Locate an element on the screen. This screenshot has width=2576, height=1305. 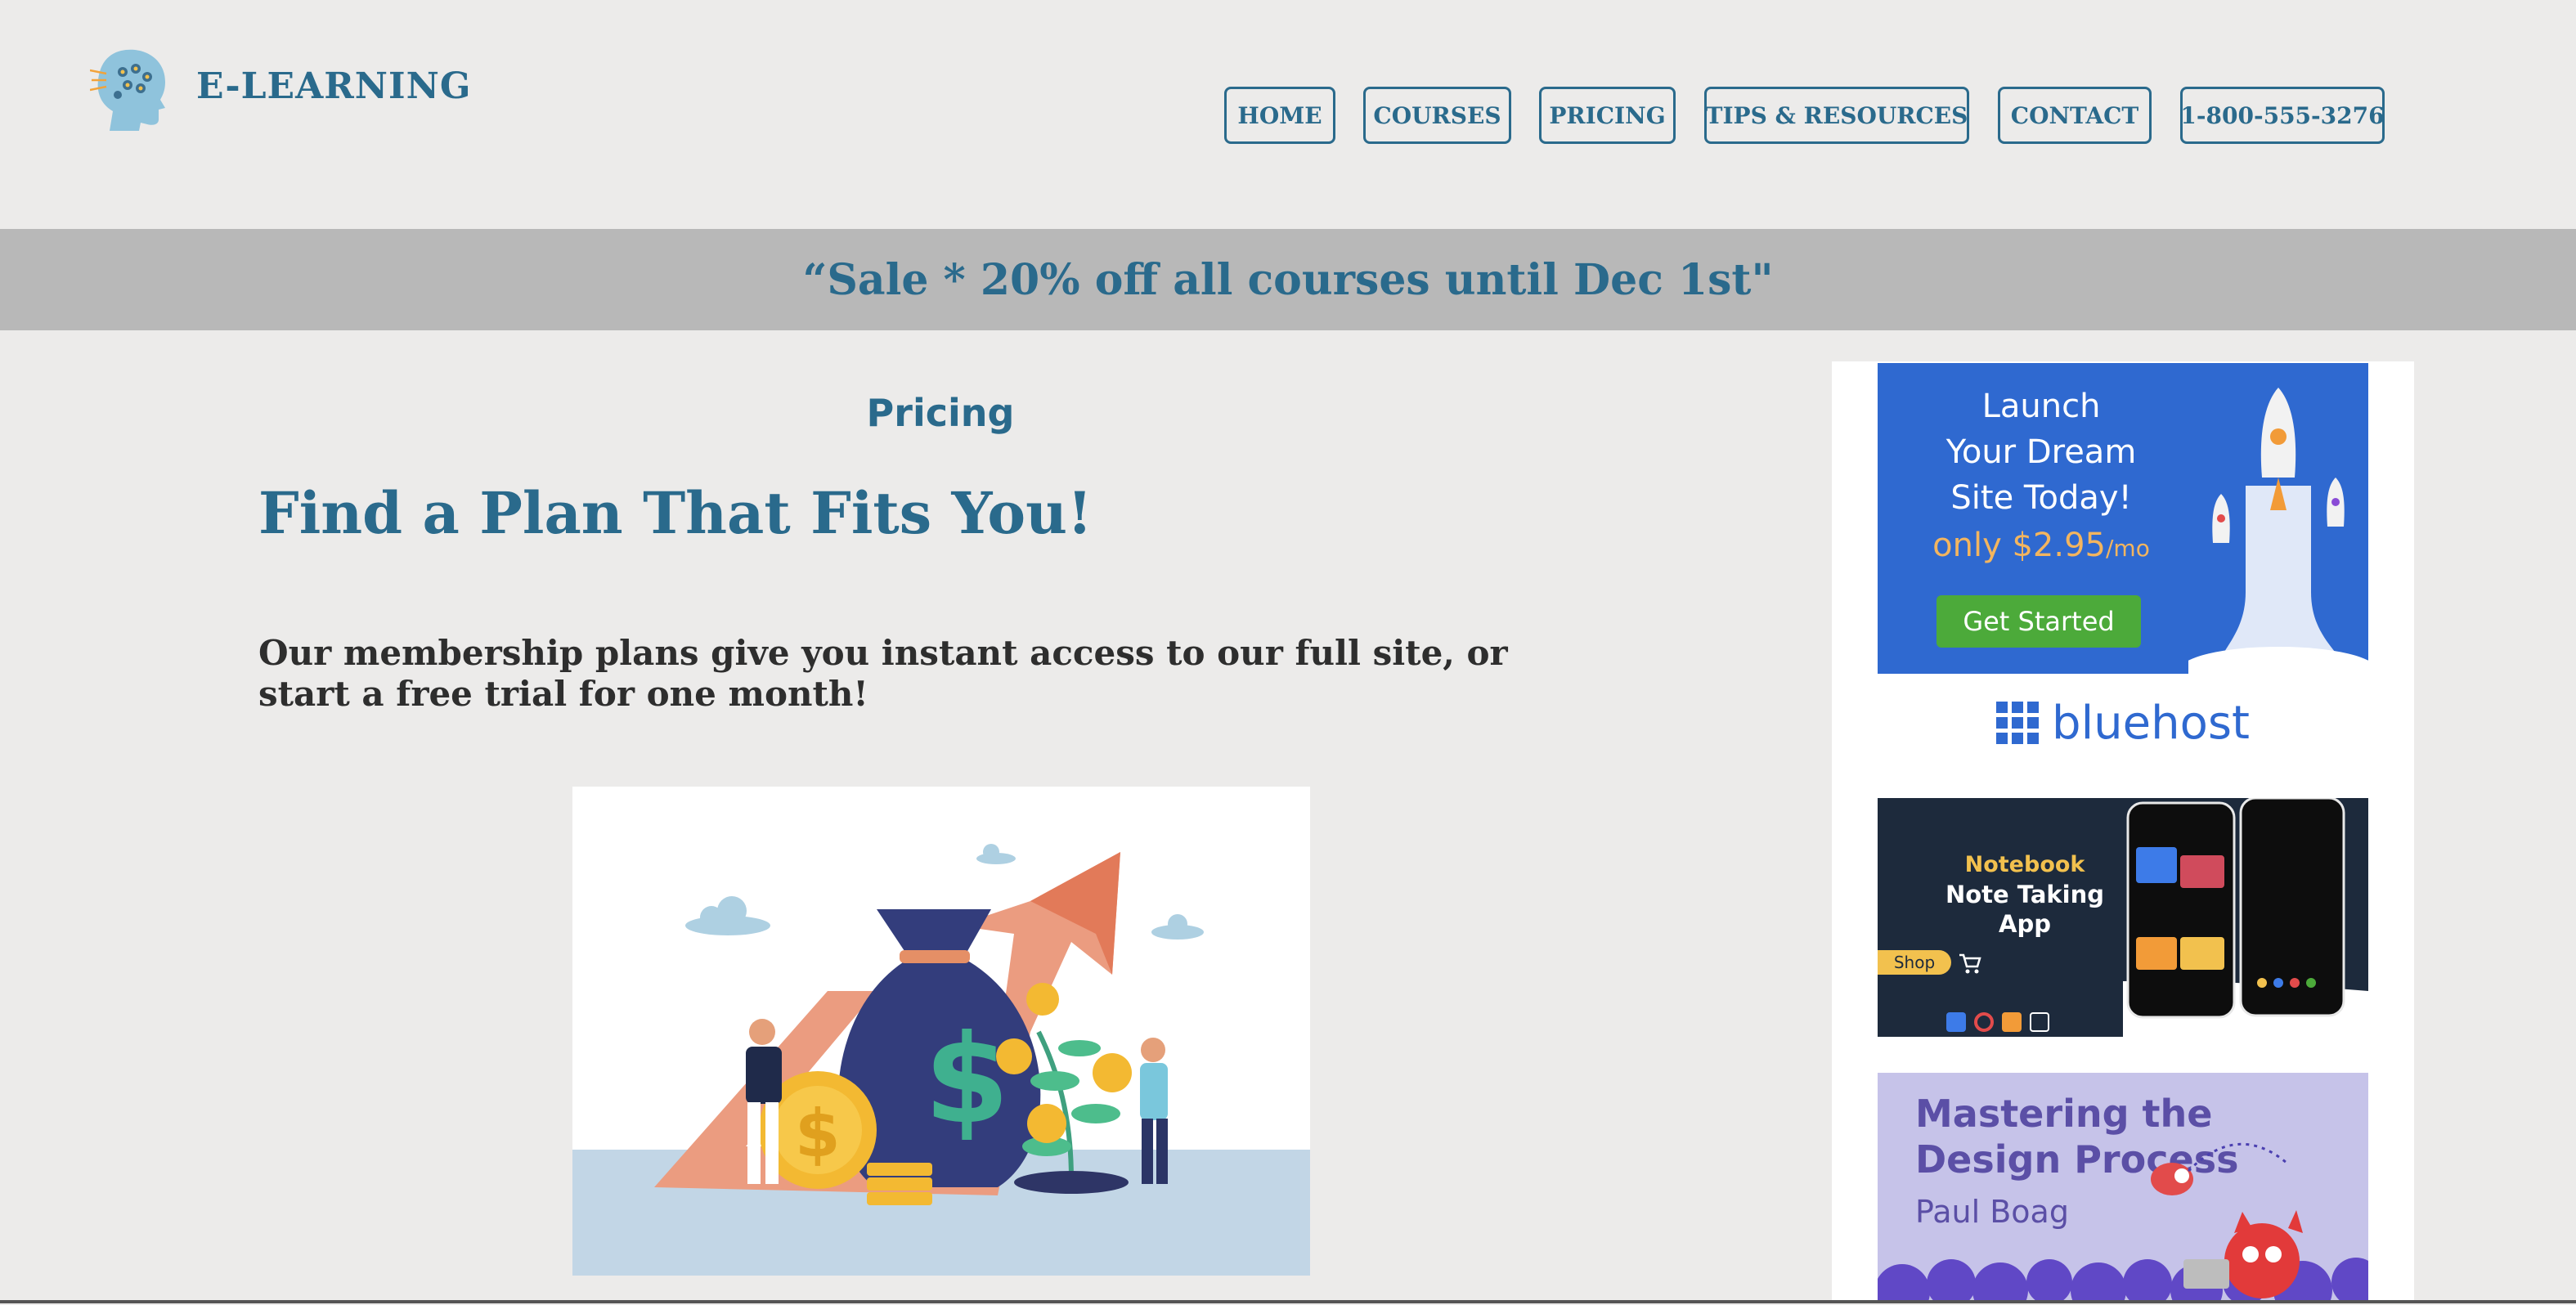
ad-headline-line: Your Dream is located at coordinates (2041, 452).